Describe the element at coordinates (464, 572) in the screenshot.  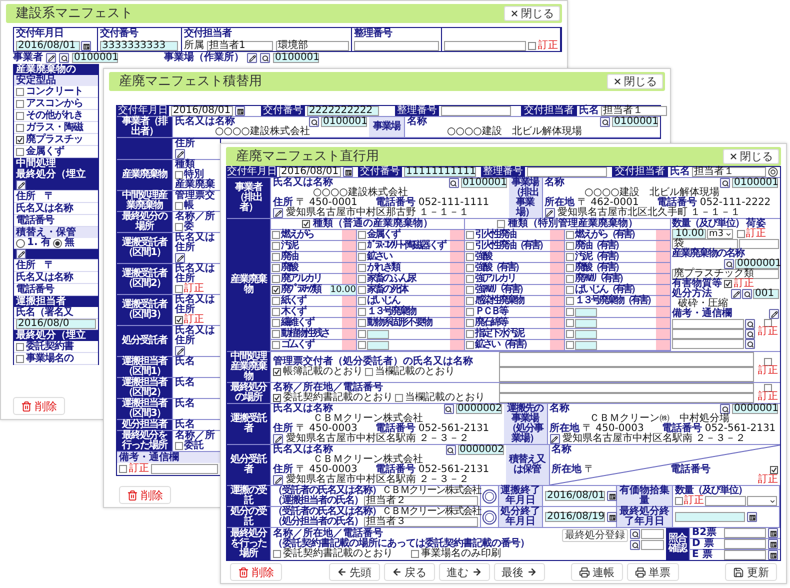
I see `nav-button: 進む` at that location.